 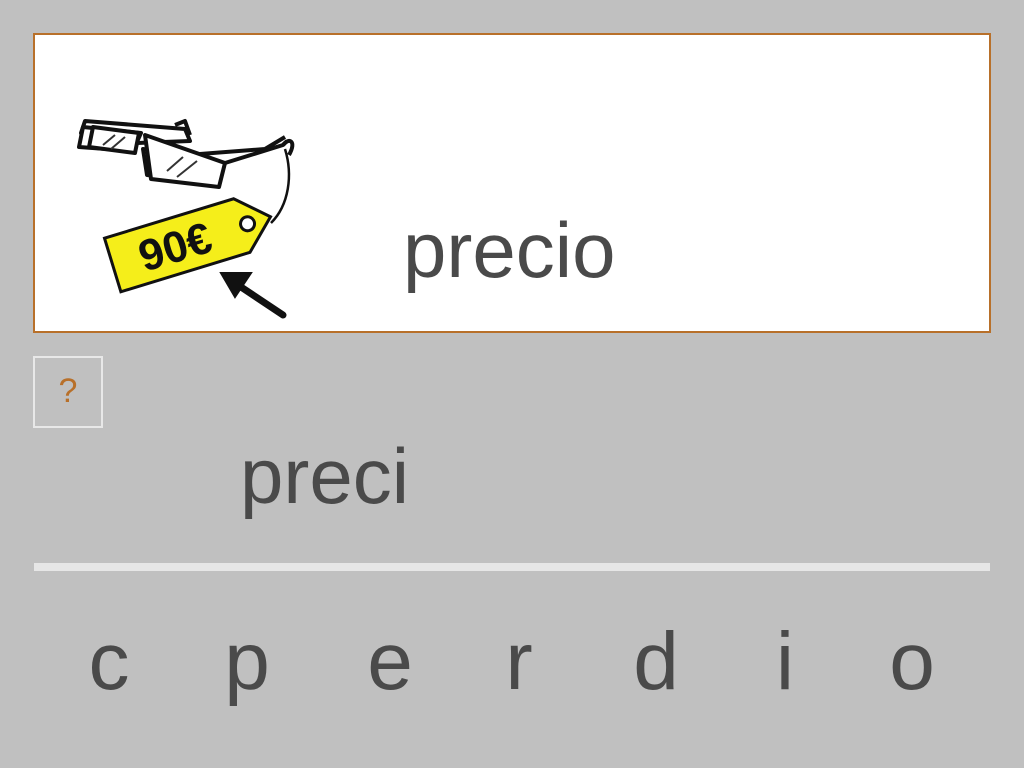 I want to click on hint-button: ?, so click(x=68, y=392).